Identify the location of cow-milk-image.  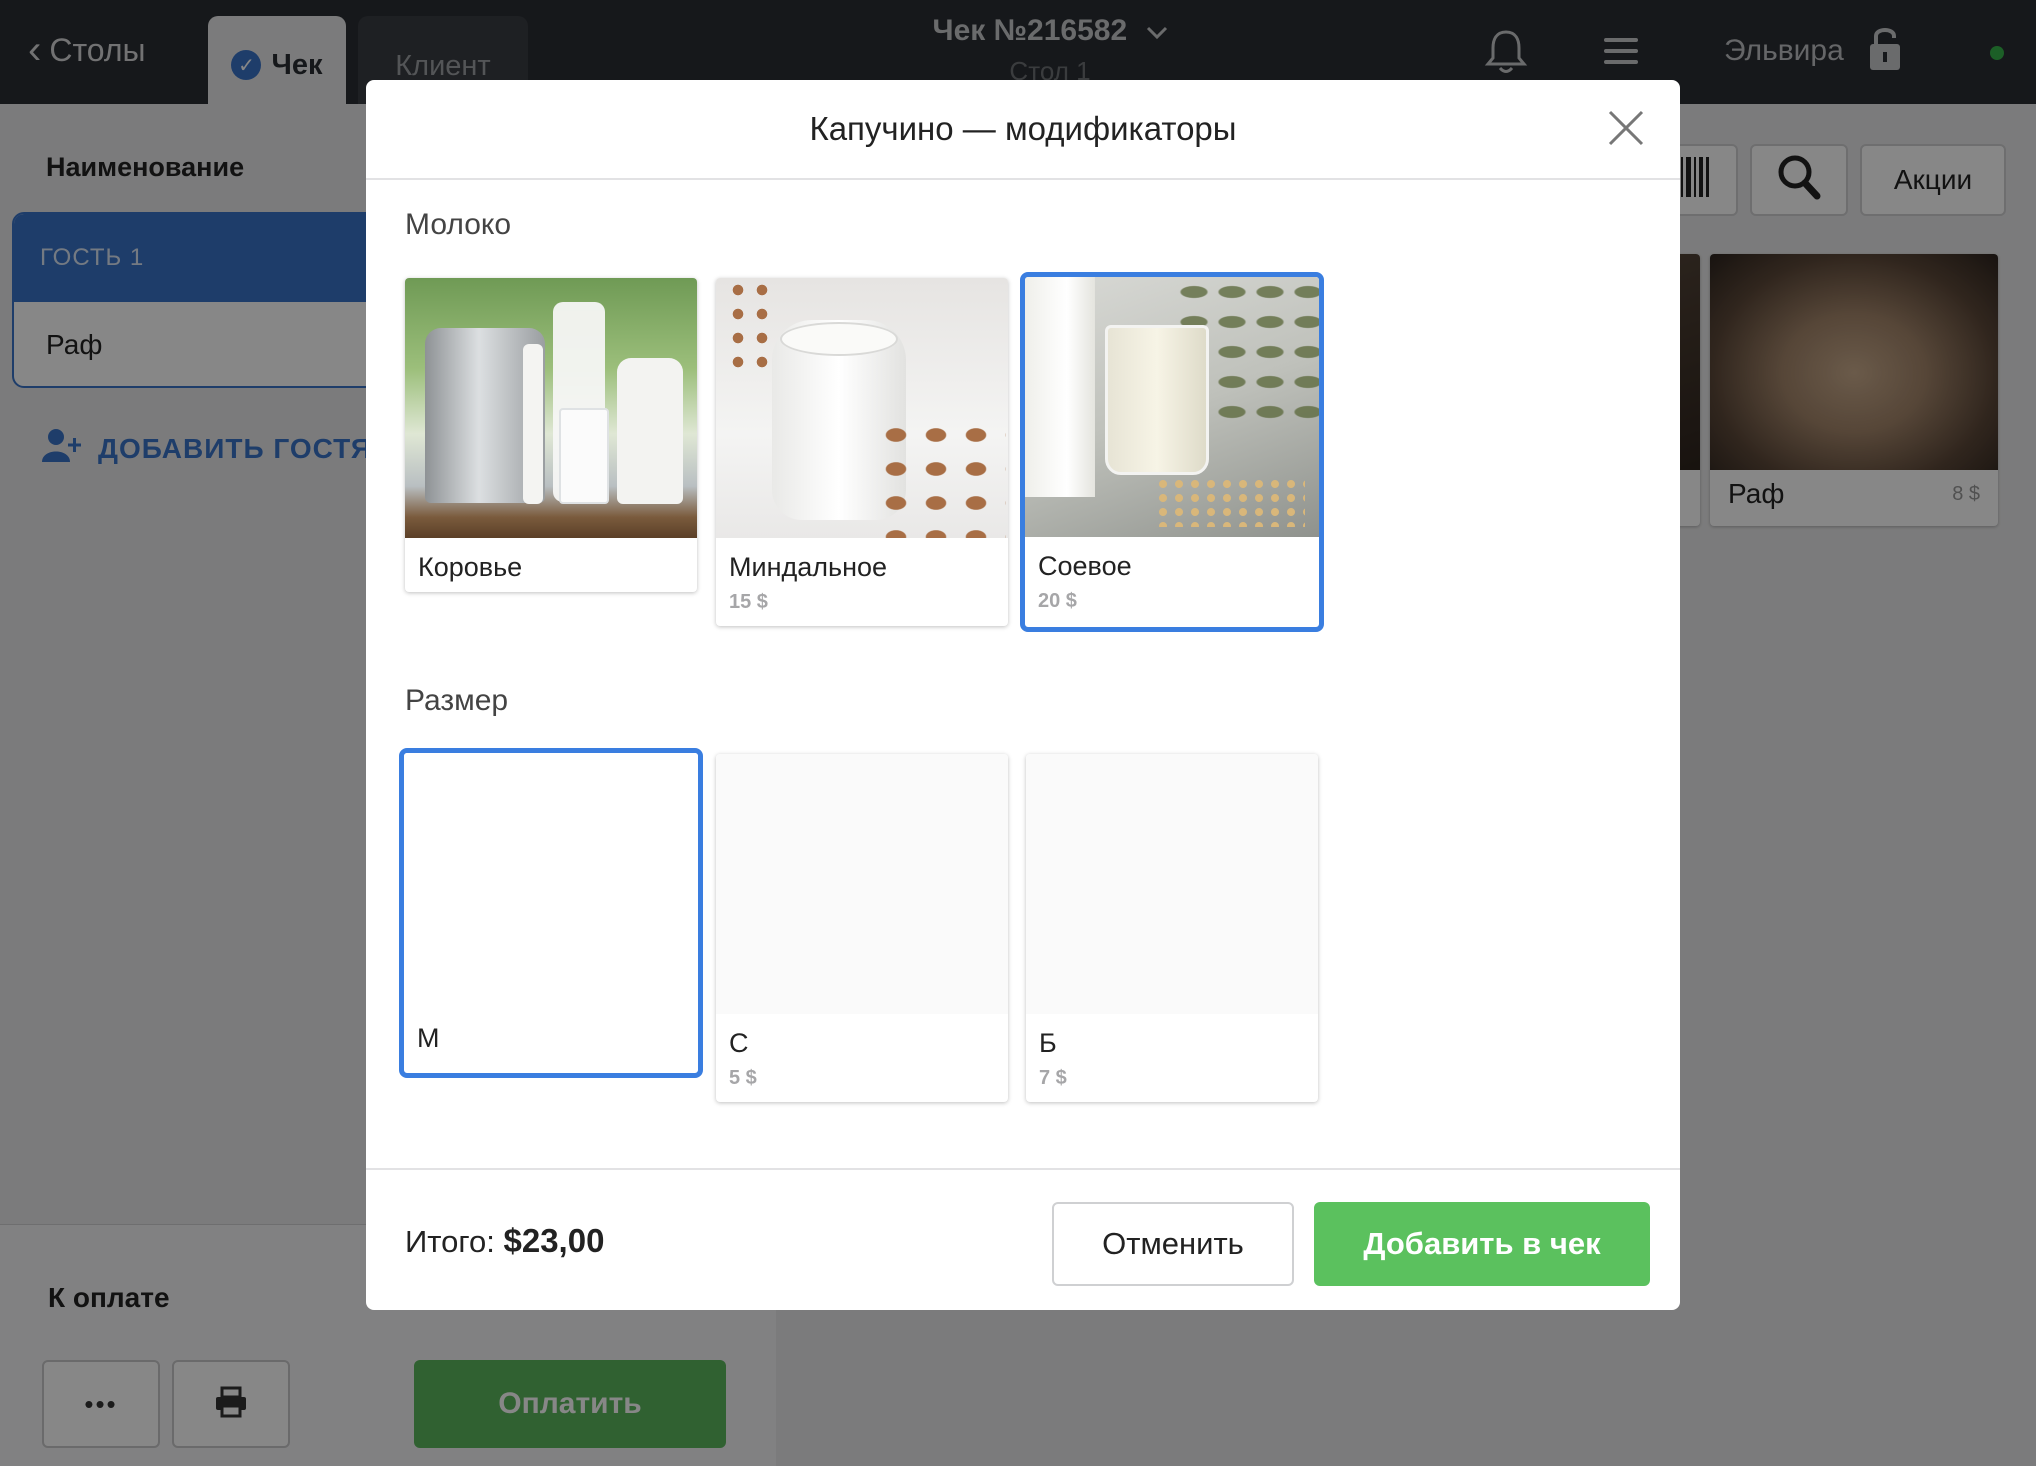
(551, 408).